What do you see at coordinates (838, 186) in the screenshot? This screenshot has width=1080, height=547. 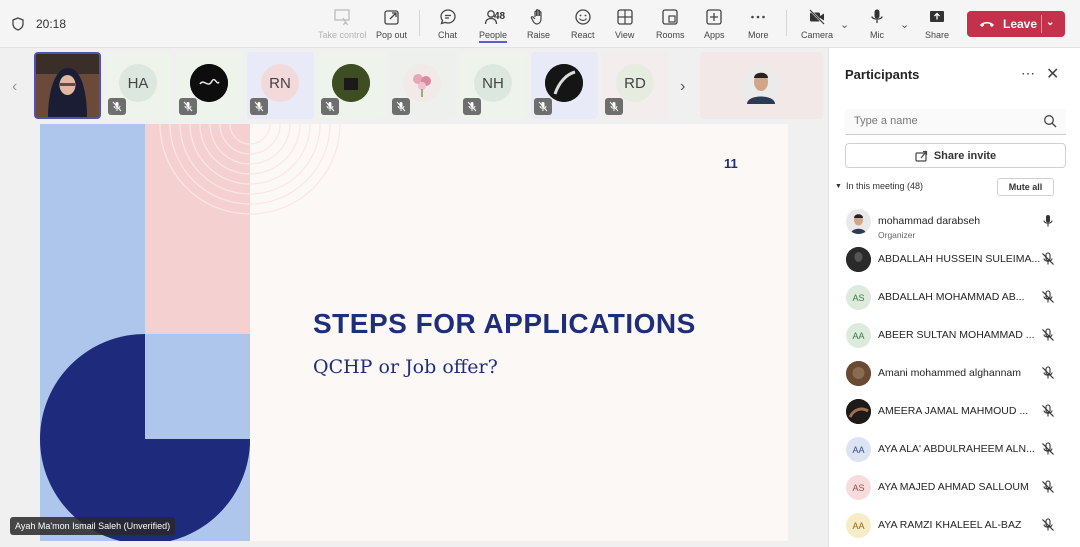 I see `collapse-caret-icon: ▼` at bounding box center [838, 186].